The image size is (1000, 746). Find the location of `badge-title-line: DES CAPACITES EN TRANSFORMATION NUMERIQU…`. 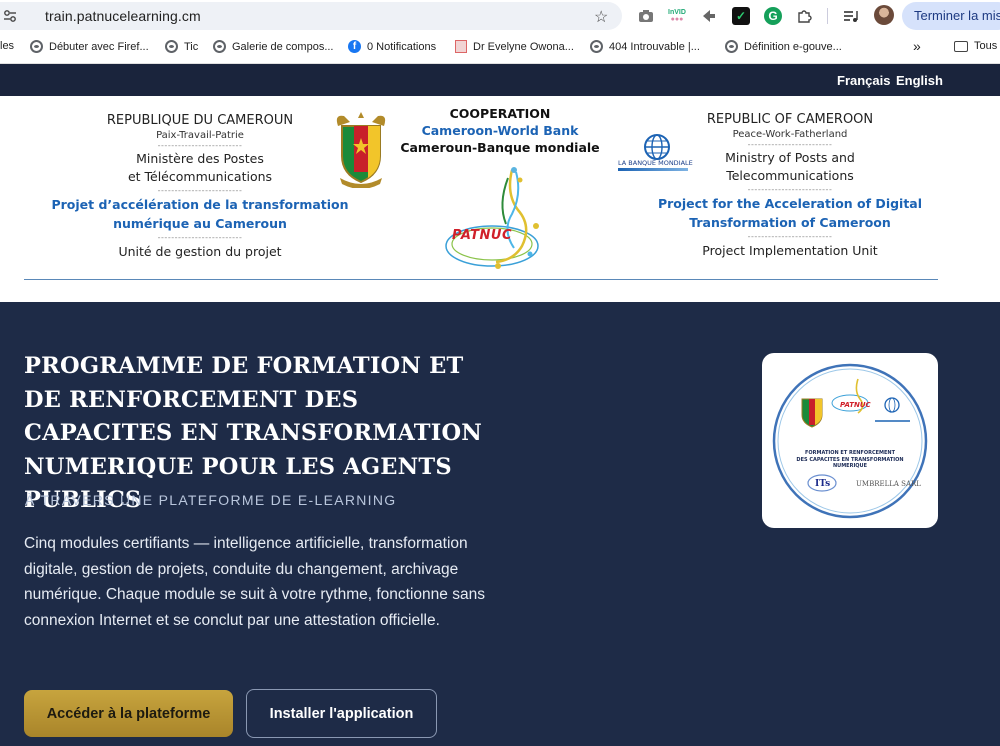

badge-title-line: DES CAPACITES EN TRANSFORMATION NUMERIQU… is located at coordinates (850, 463).